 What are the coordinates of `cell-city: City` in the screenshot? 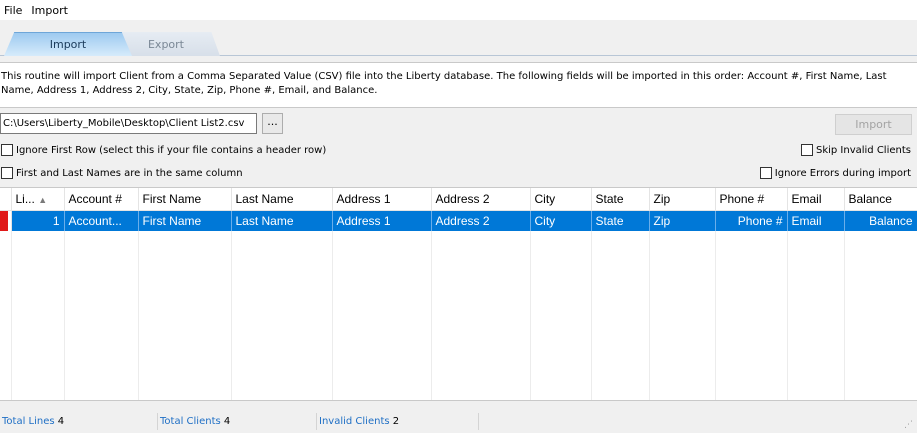 It's located at (561, 220).